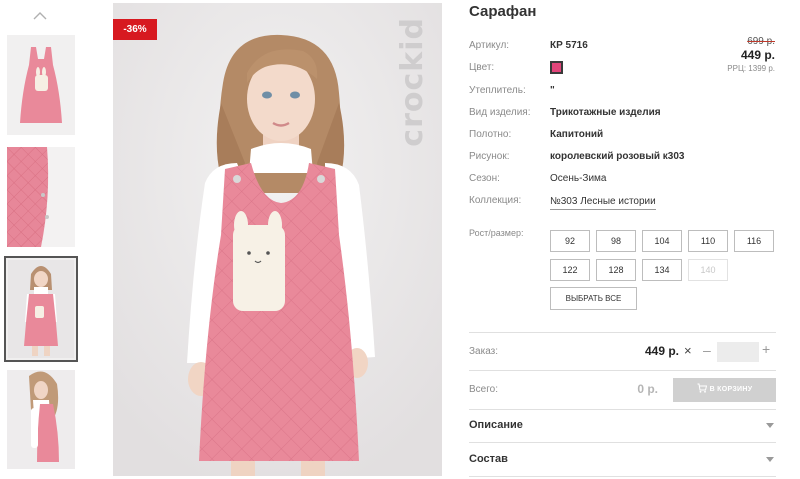 This screenshot has height=479, width=800. I want to click on attr-value: ", so click(552, 90).